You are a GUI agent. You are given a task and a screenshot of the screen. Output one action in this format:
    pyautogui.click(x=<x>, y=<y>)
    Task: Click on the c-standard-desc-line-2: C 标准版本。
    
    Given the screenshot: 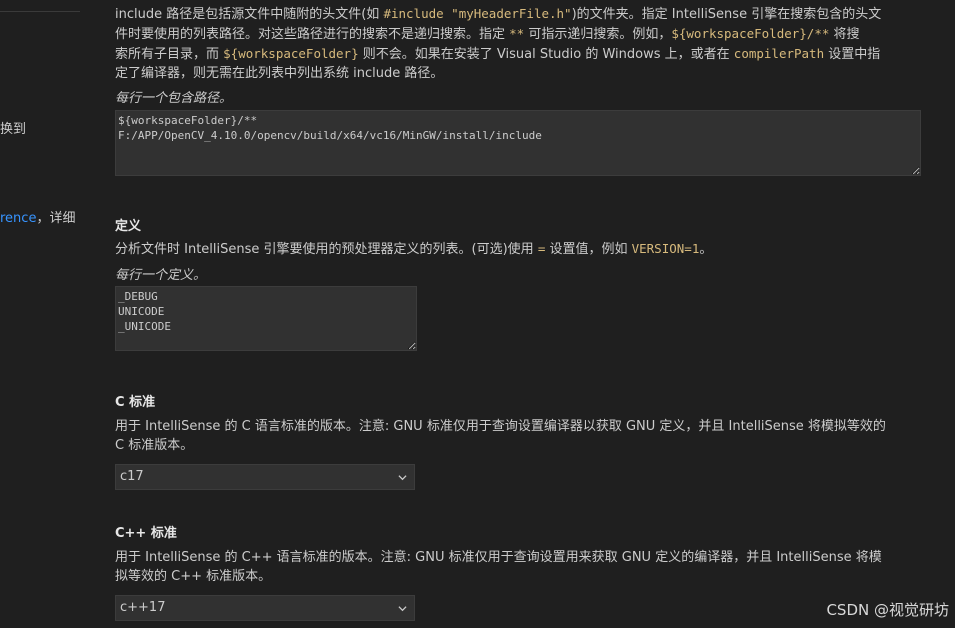 What is the action you would take?
    pyautogui.click(x=154, y=445)
    